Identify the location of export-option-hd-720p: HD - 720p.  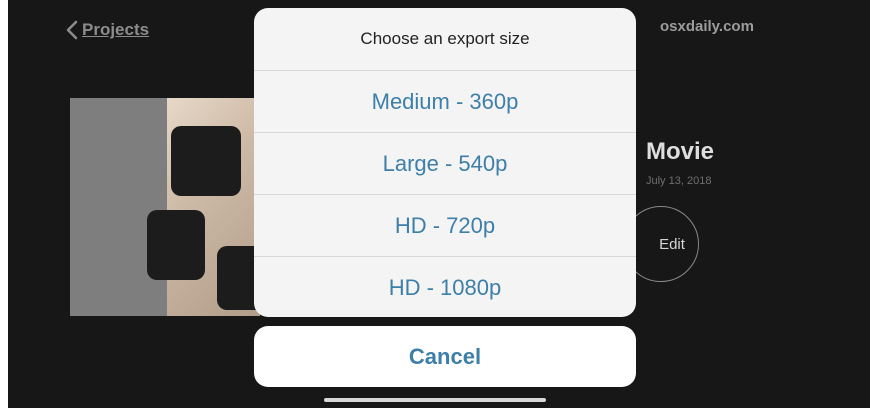
(445, 226).